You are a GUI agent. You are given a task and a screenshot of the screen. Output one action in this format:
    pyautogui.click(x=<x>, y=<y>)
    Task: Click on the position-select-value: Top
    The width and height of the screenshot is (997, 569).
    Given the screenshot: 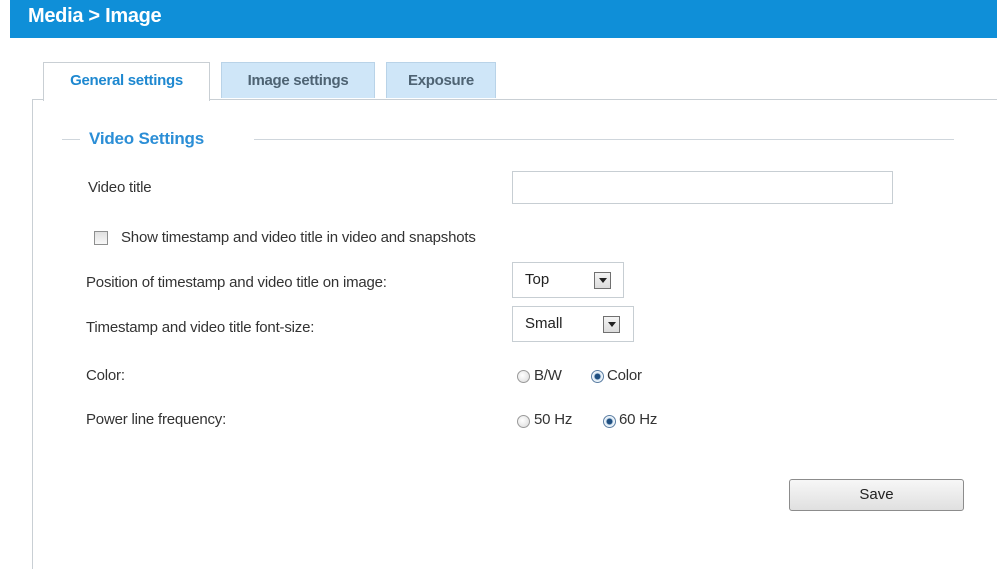 What is the action you would take?
    pyautogui.click(x=537, y=279)
    